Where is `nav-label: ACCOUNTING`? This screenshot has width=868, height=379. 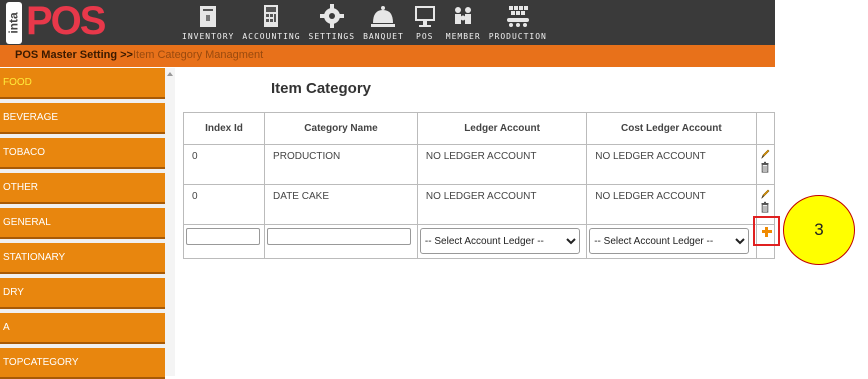 nav-label: ACCOUNTING is located at coordinates (271, 36).